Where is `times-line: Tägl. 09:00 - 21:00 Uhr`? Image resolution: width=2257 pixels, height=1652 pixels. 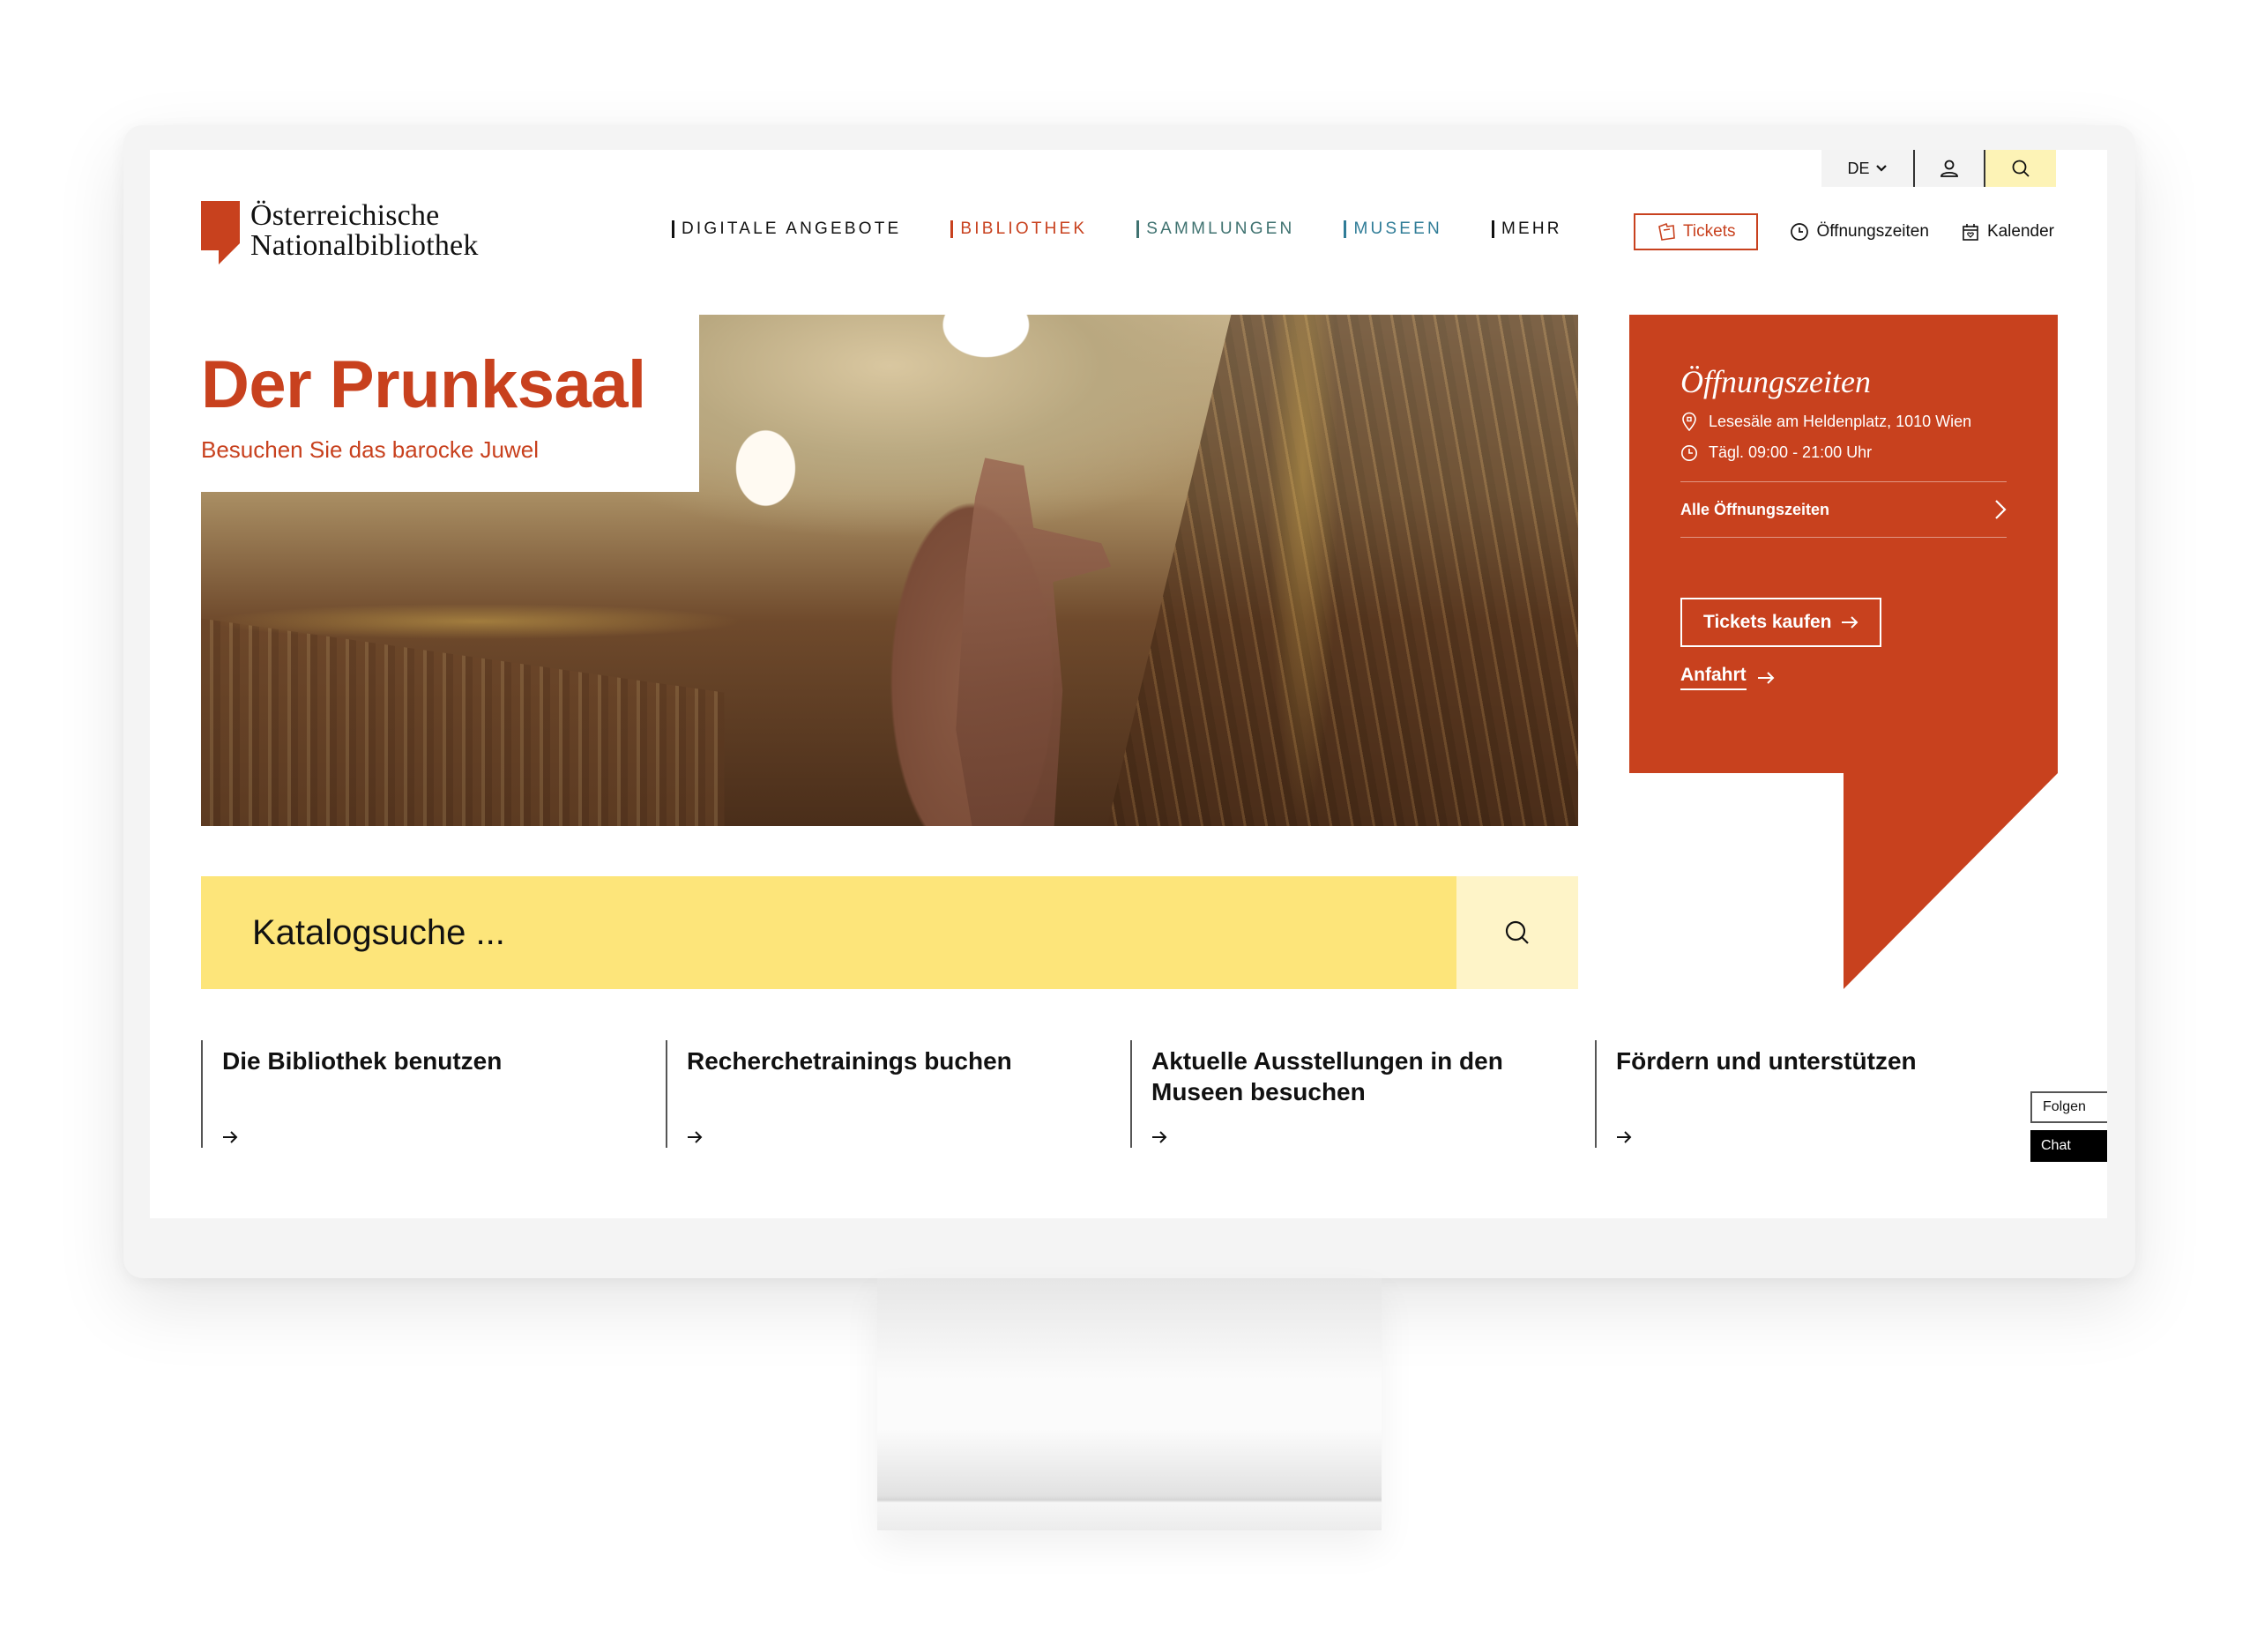 times-line: Tägl. 09:00 - 21:00 Uhr is located at coordinates (1843, 452).